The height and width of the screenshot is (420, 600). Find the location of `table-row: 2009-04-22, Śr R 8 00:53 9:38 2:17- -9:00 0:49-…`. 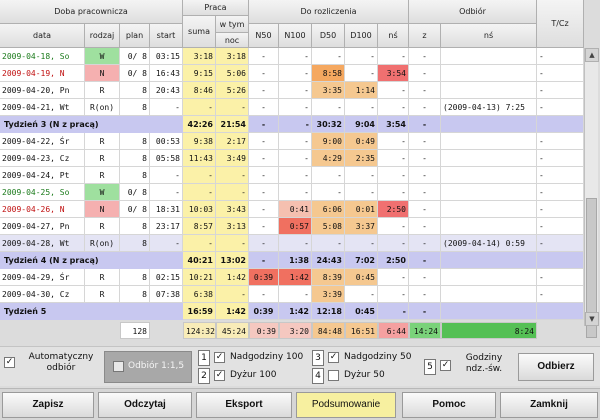

table-row: 2009-04-22, Śr R 8 00:53 9:38 2:17- -9:00 0:49-… is located at coordinates (292, 141).